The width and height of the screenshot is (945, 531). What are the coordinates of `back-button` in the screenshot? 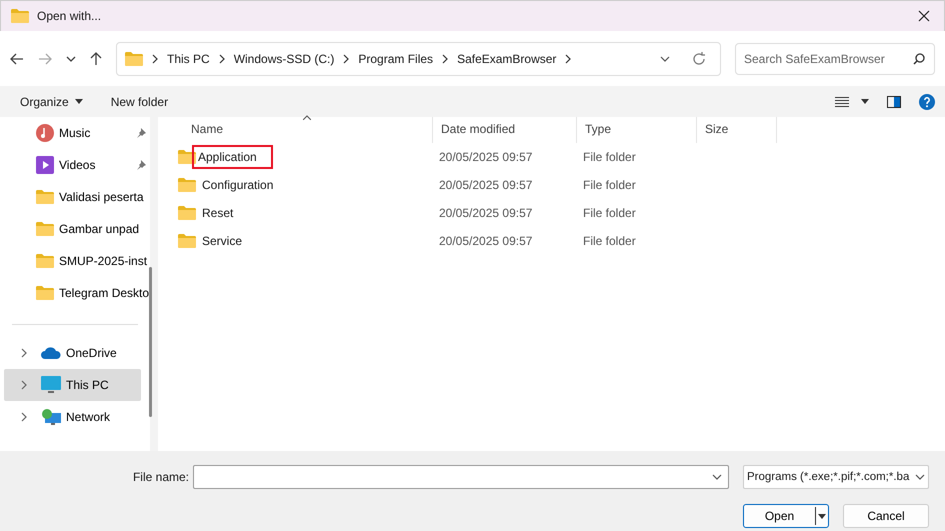 It's located at (17, 58).